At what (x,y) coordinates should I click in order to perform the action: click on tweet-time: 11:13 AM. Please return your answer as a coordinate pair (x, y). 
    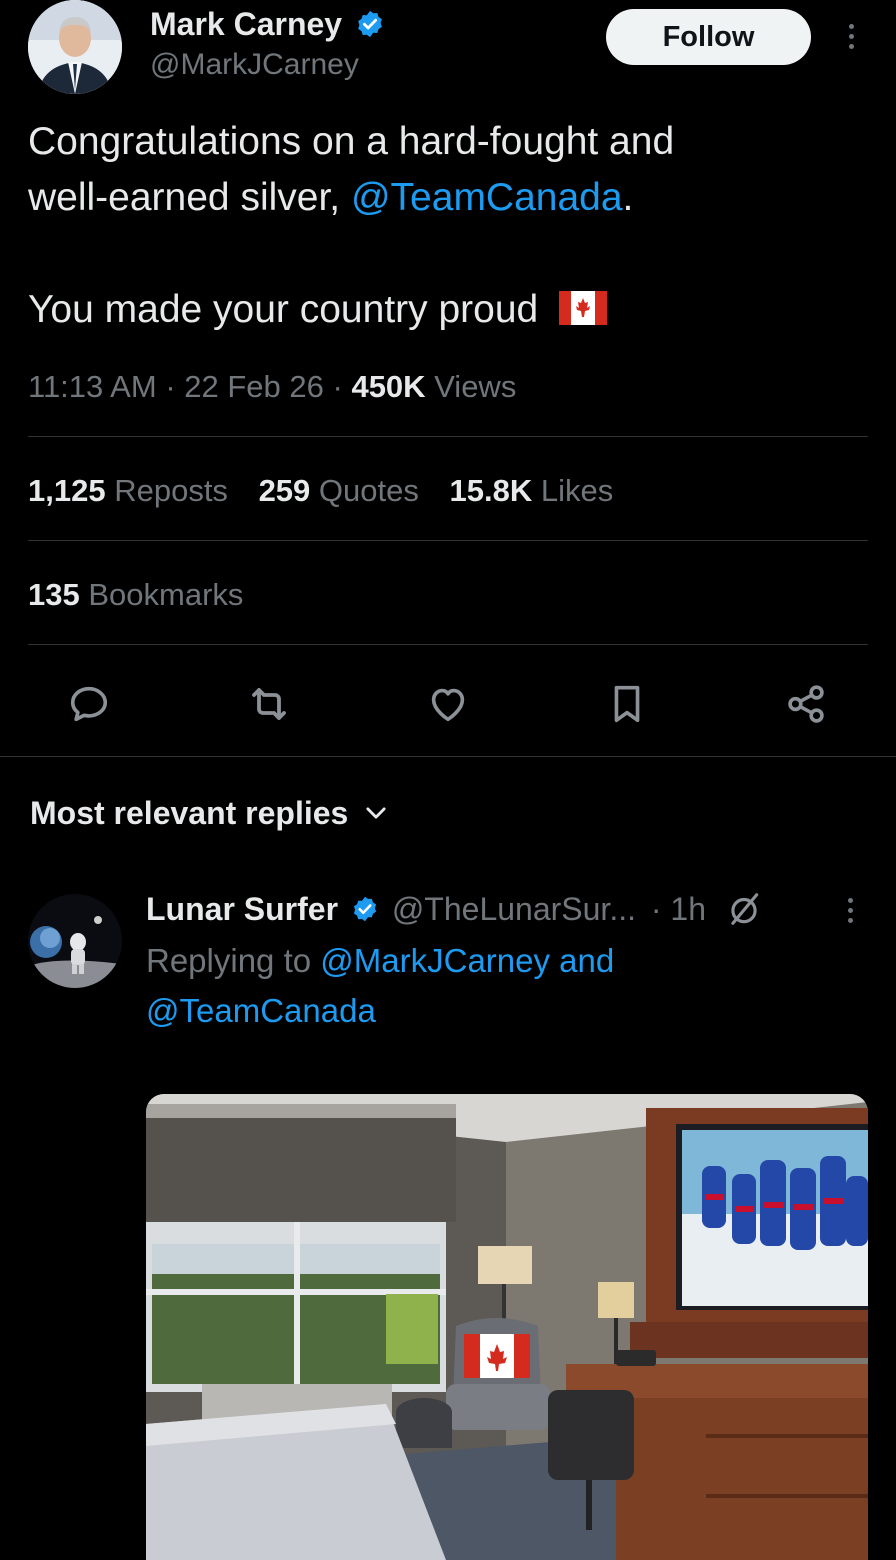
    Looking at the image, I should click on (92, 386).